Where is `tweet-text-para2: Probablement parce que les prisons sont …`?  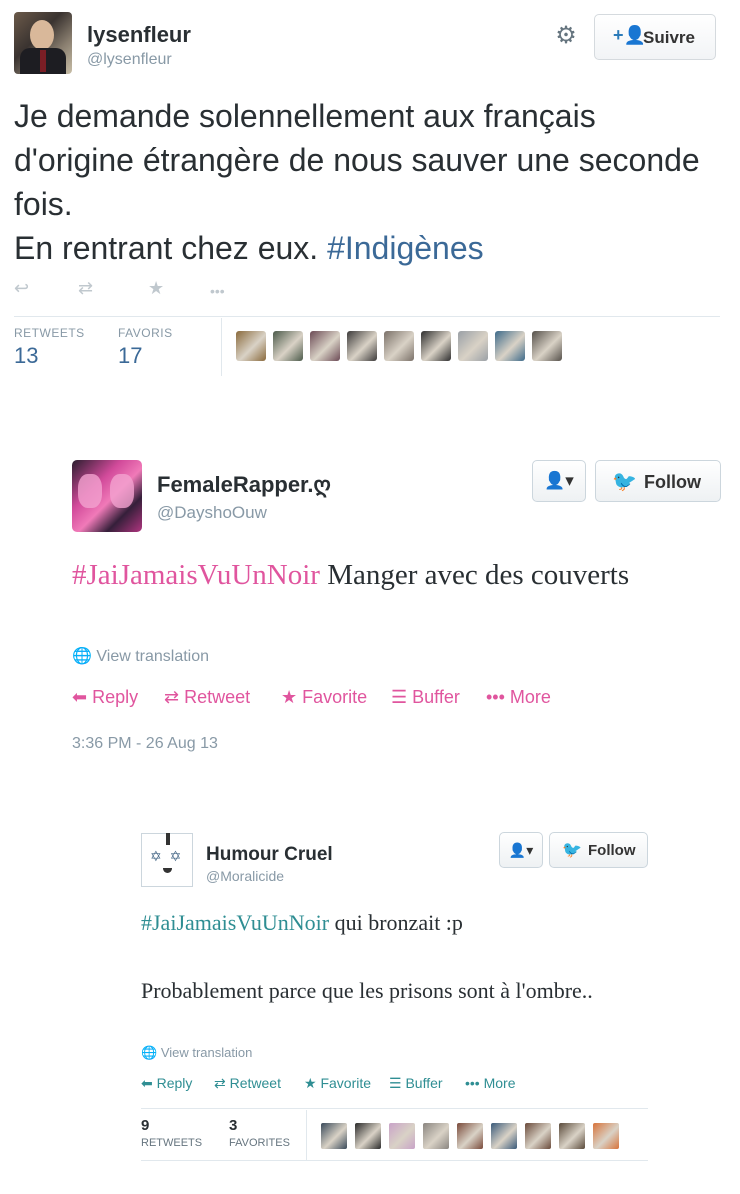
tweet-text-para2: Probablement parce que les prisons sont … is located at coordinates (367, 990).